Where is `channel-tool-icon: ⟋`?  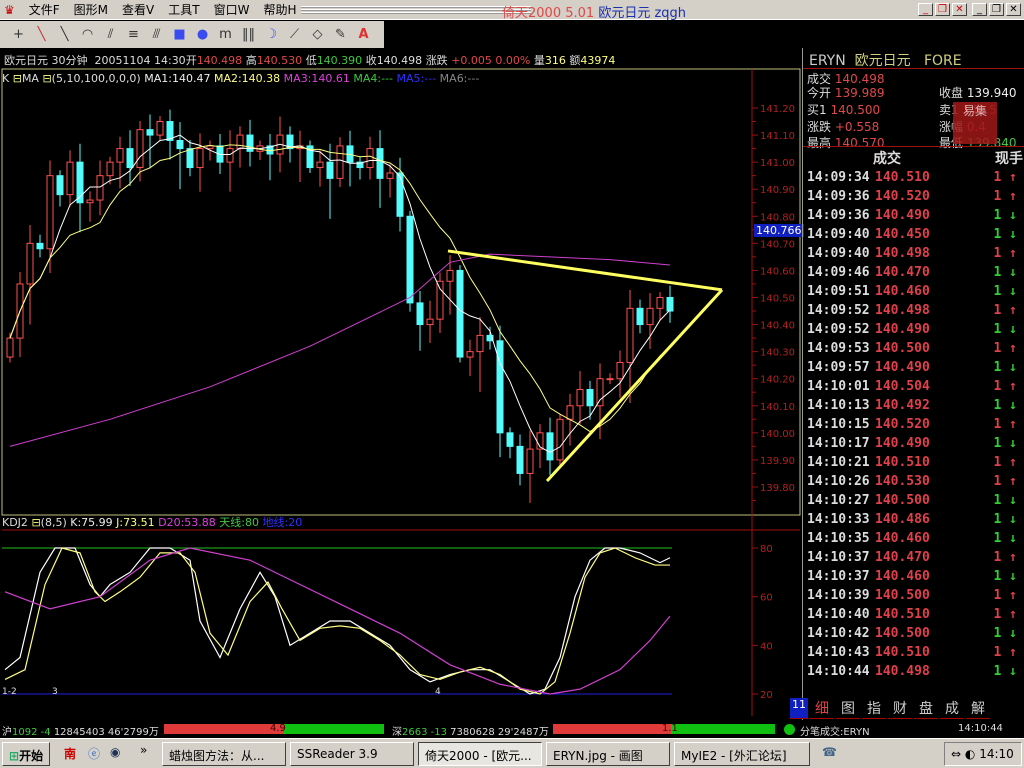
channel-tool-icon: ⟋ is located at coordinates (294, 34).